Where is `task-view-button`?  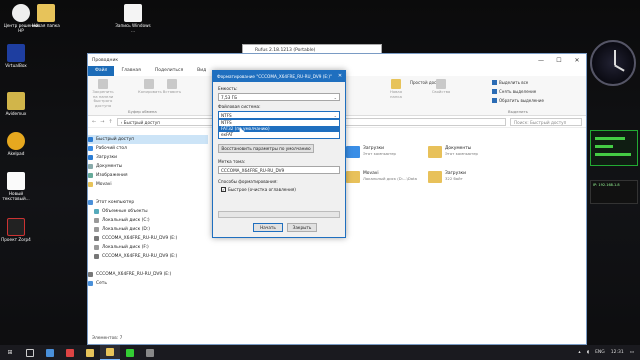 task-view-button is located at coordinates (30, 352).